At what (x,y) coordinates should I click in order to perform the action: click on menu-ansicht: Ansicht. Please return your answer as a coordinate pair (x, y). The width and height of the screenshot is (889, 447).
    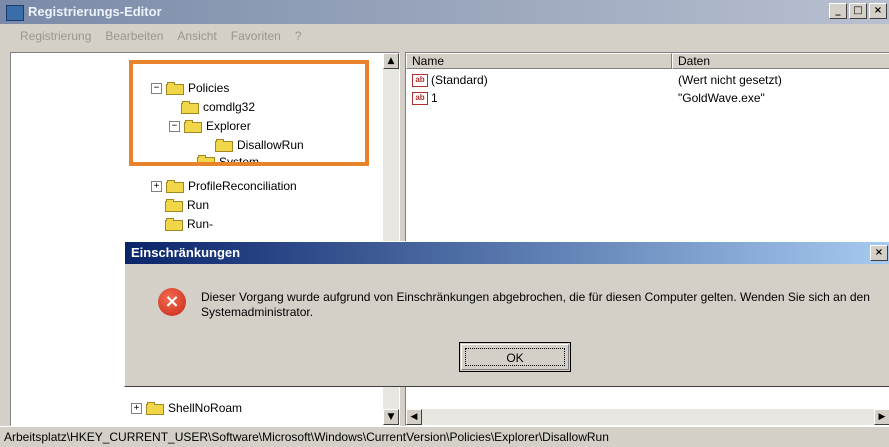
    Looking at the image, I should click on (196, 36).